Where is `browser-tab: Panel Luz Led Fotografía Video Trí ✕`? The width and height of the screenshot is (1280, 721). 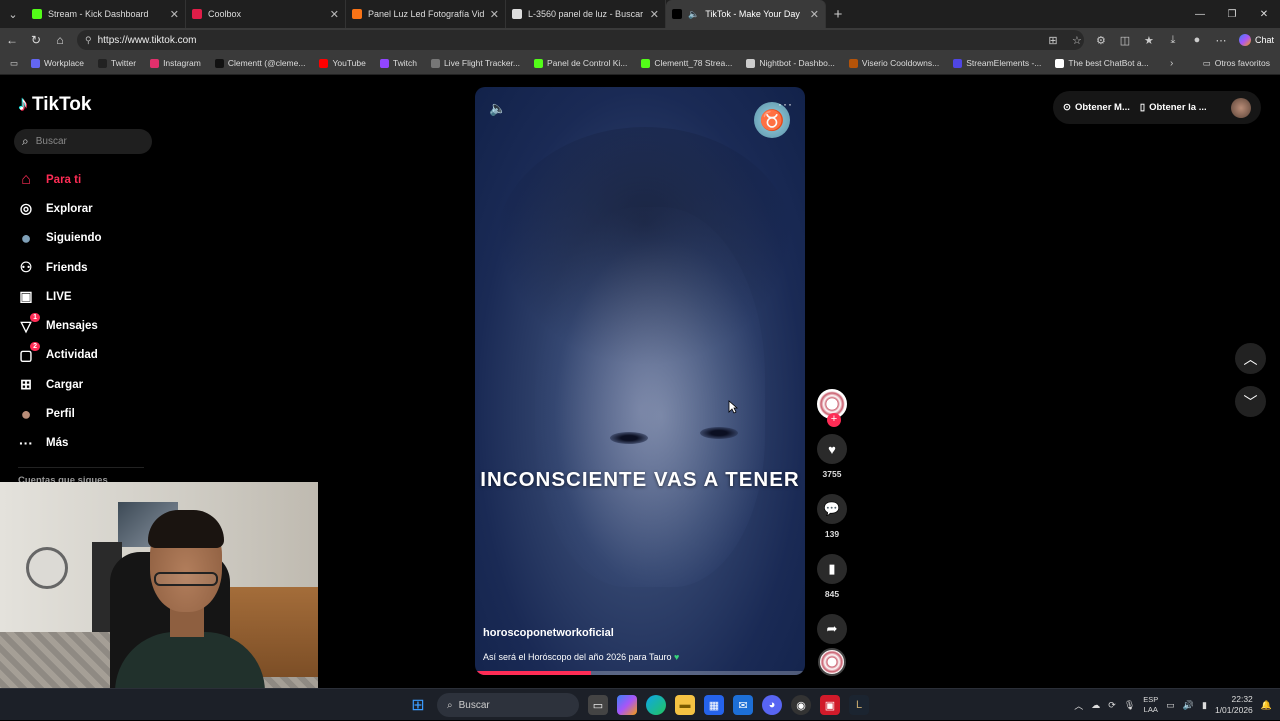
browser-tab: Panel Luz Led Fotografía Video Trí ✕ is located at coordinates (426, 14).